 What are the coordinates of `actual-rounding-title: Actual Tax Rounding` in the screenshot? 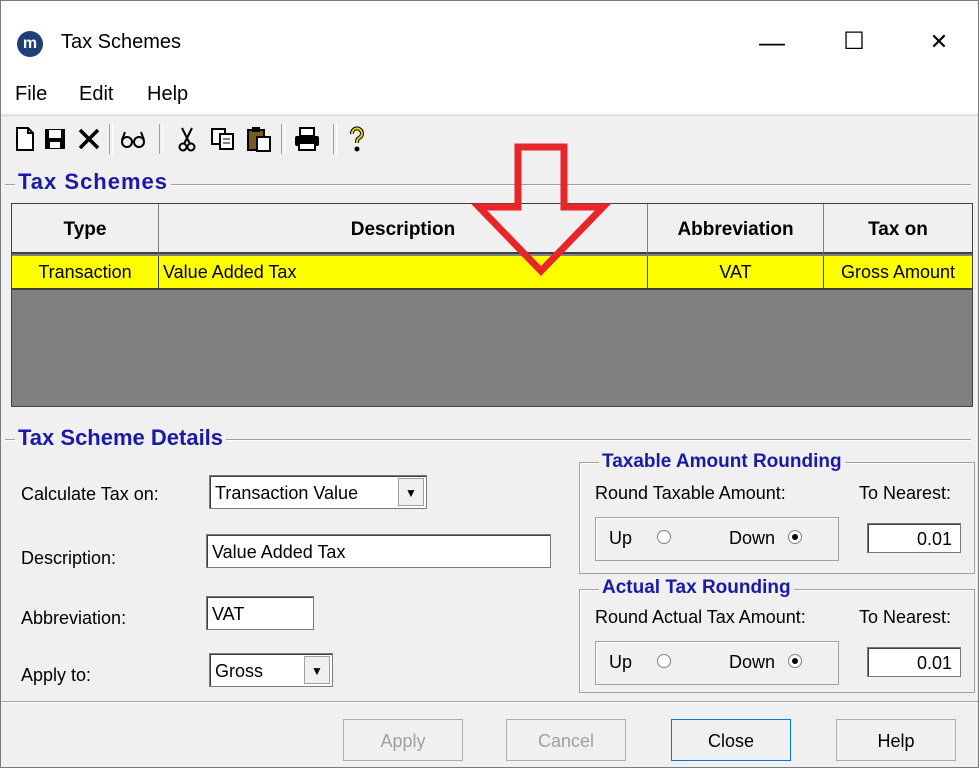 It's located at (696, 588).